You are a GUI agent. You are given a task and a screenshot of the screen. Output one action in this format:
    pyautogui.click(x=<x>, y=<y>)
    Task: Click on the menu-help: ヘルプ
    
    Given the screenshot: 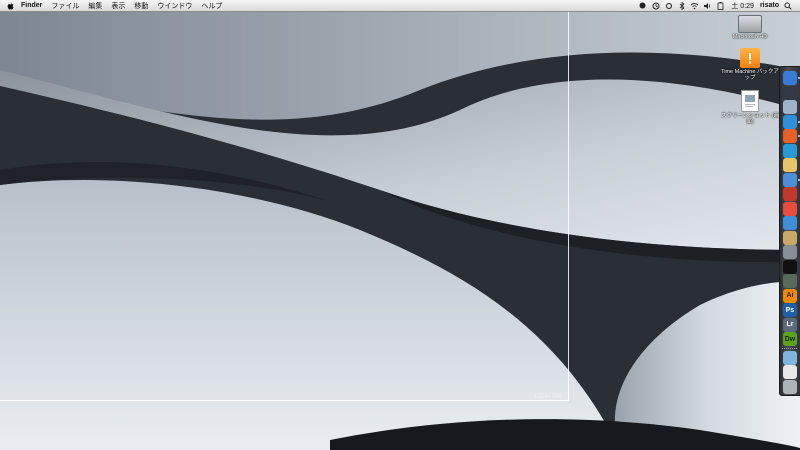 What is the action you would take?
    pyautogui.click(x=211, y=6)
    